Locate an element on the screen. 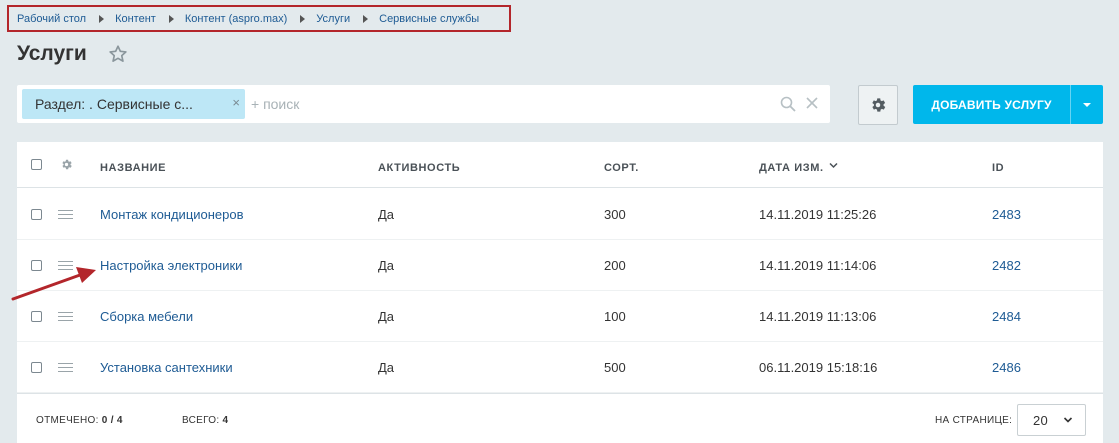 Image resolution: width=1119 pixels, height=443 pixels. breadcrumb-item-content: Контент is located at coordinates (135, 19).